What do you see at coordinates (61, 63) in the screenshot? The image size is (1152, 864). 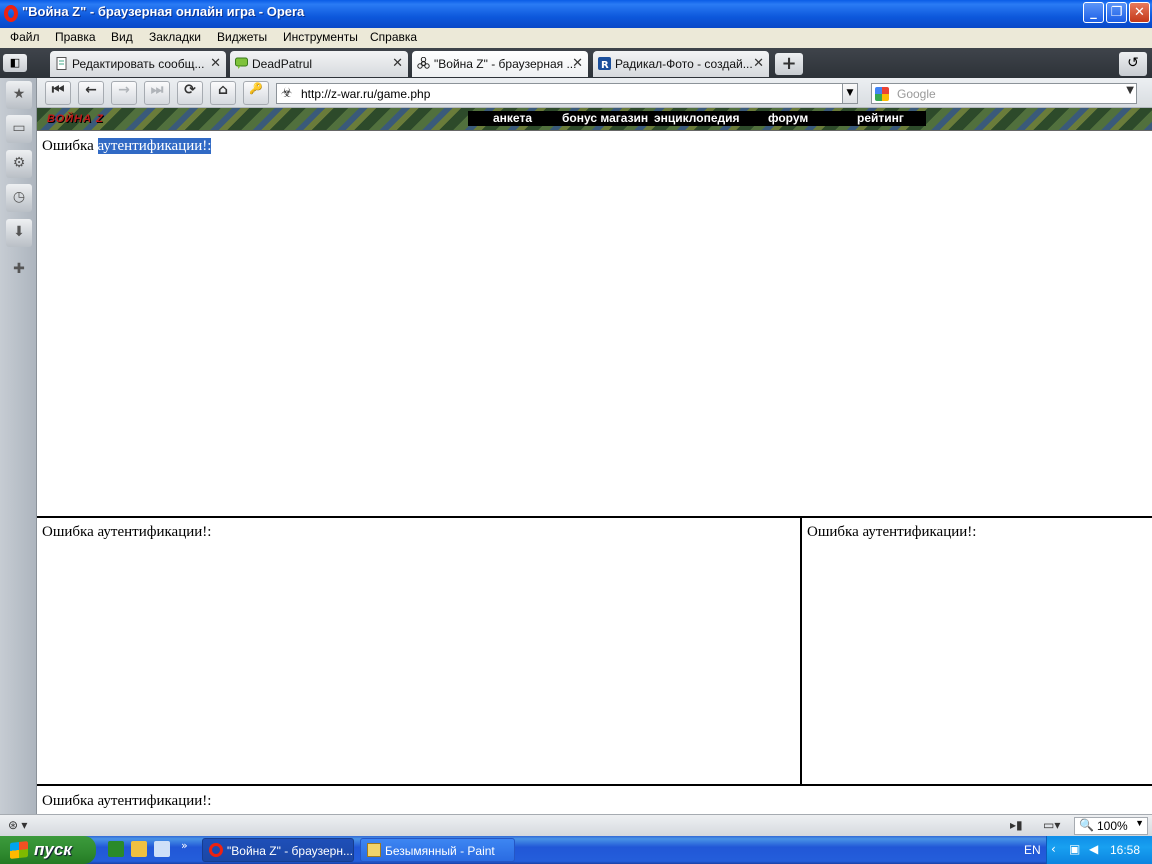 I see `document-icon` at bounding box center [61, 63].